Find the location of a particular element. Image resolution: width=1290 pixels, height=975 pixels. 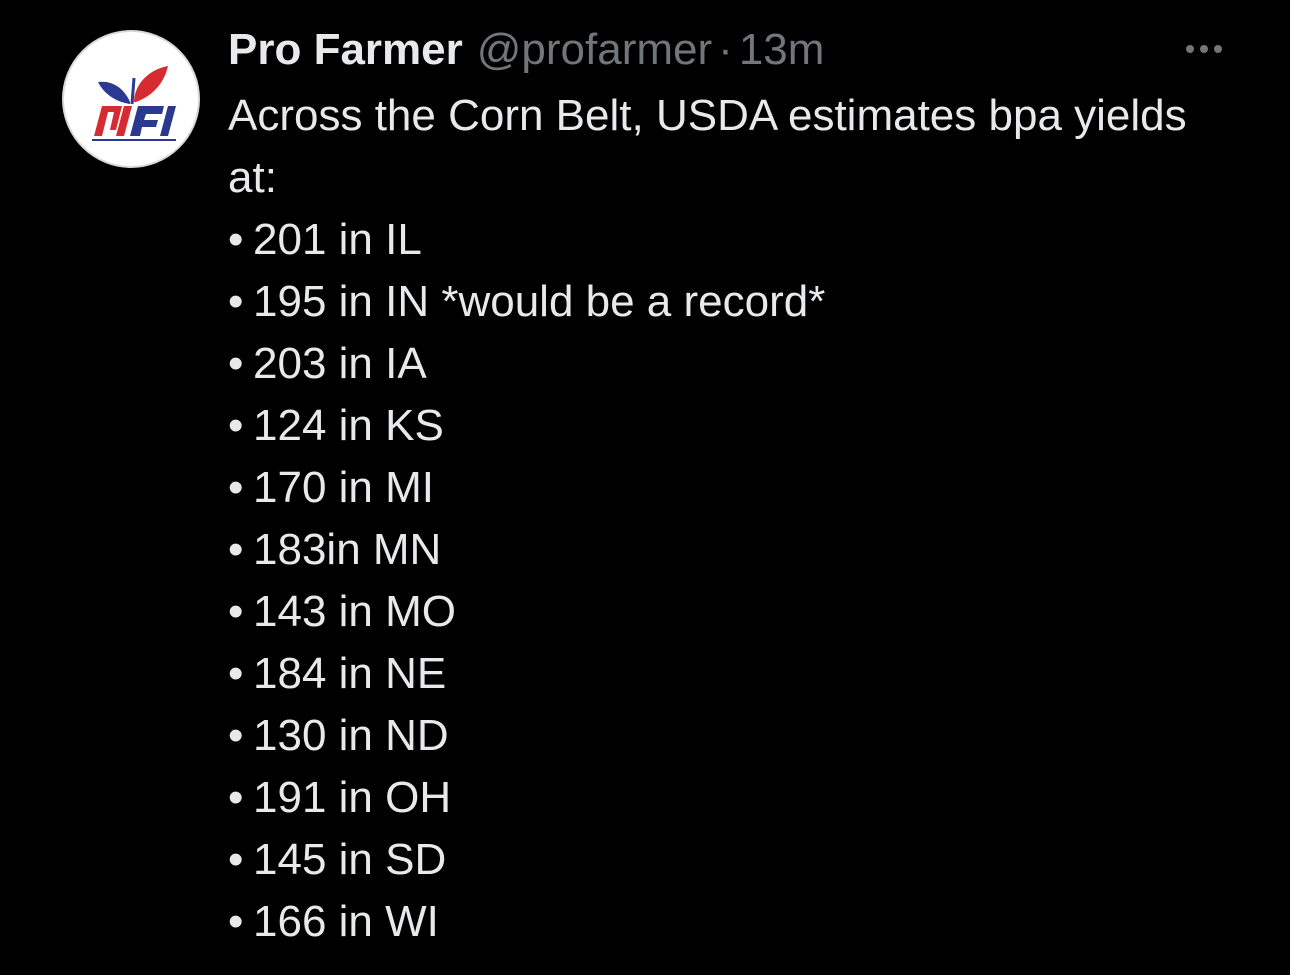

list-item-text: 201 in IL is located at coordinates (337, 239).